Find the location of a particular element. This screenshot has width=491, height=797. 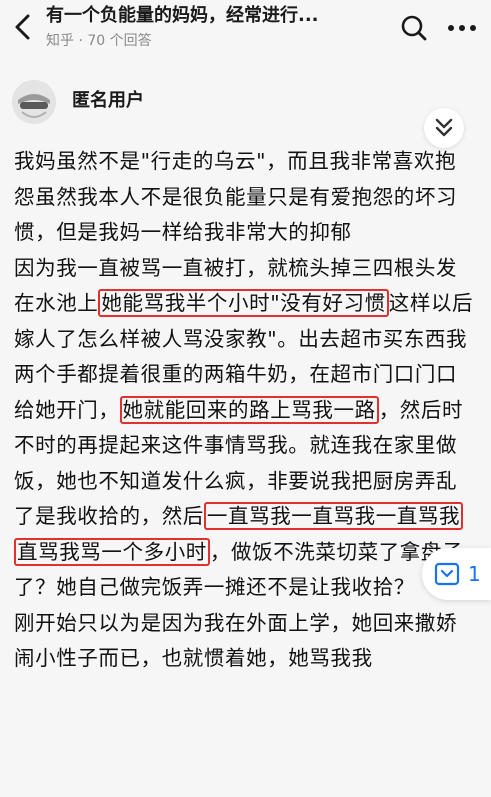

double-chevron-down-icon is located at coordinates (444, 127).